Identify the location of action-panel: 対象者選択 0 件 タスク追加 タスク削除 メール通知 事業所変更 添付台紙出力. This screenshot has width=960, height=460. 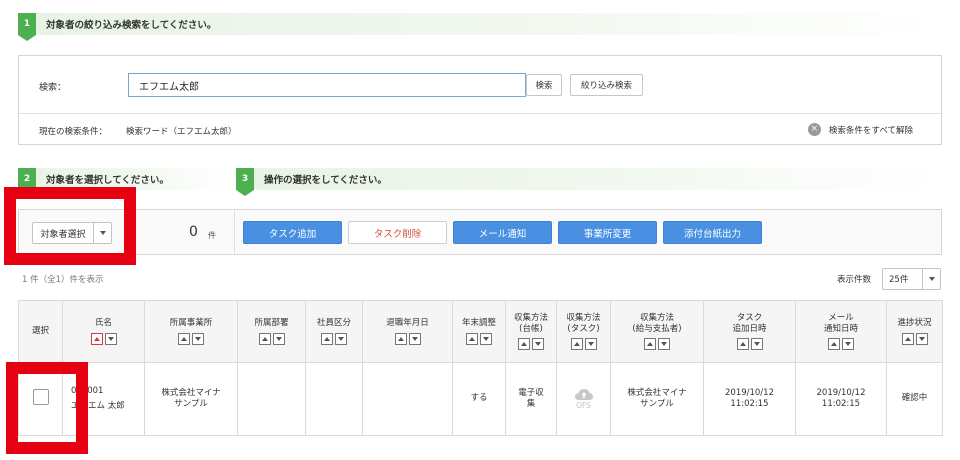
(480, 232).